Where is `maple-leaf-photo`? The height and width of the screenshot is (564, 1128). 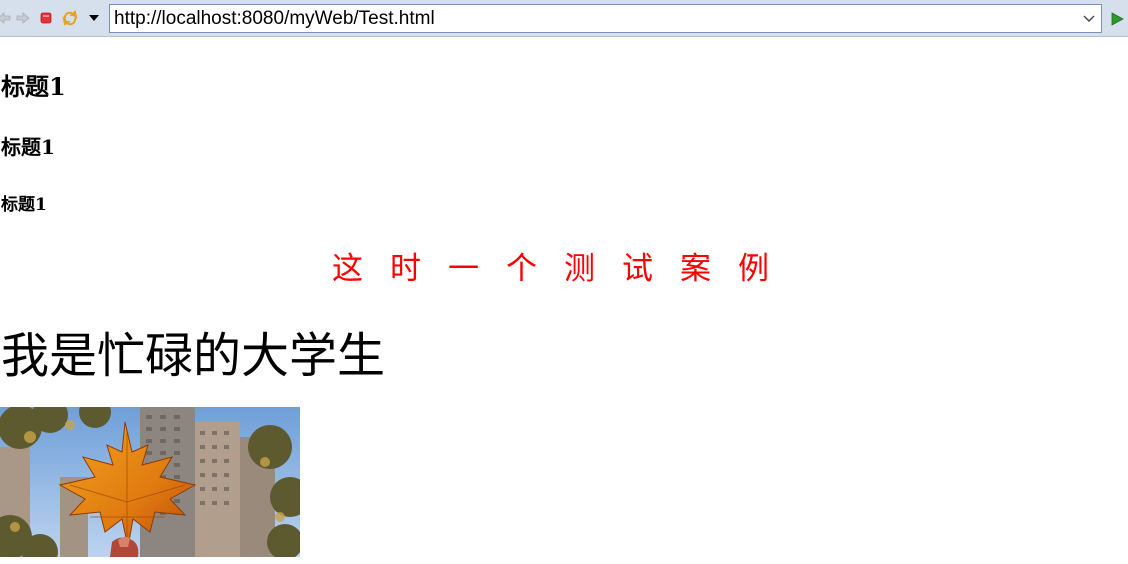
maple-leaf-photo is located at coordinates (150, 482).